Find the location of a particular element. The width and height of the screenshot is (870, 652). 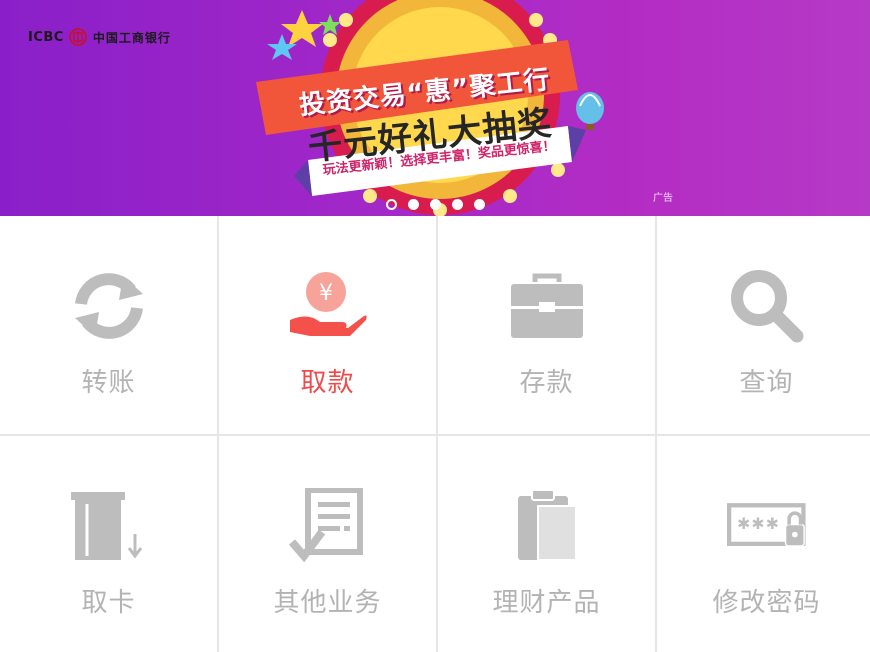

password-lock-icon: ✱ ✱ ✱ is located at coordinates (766, 526).